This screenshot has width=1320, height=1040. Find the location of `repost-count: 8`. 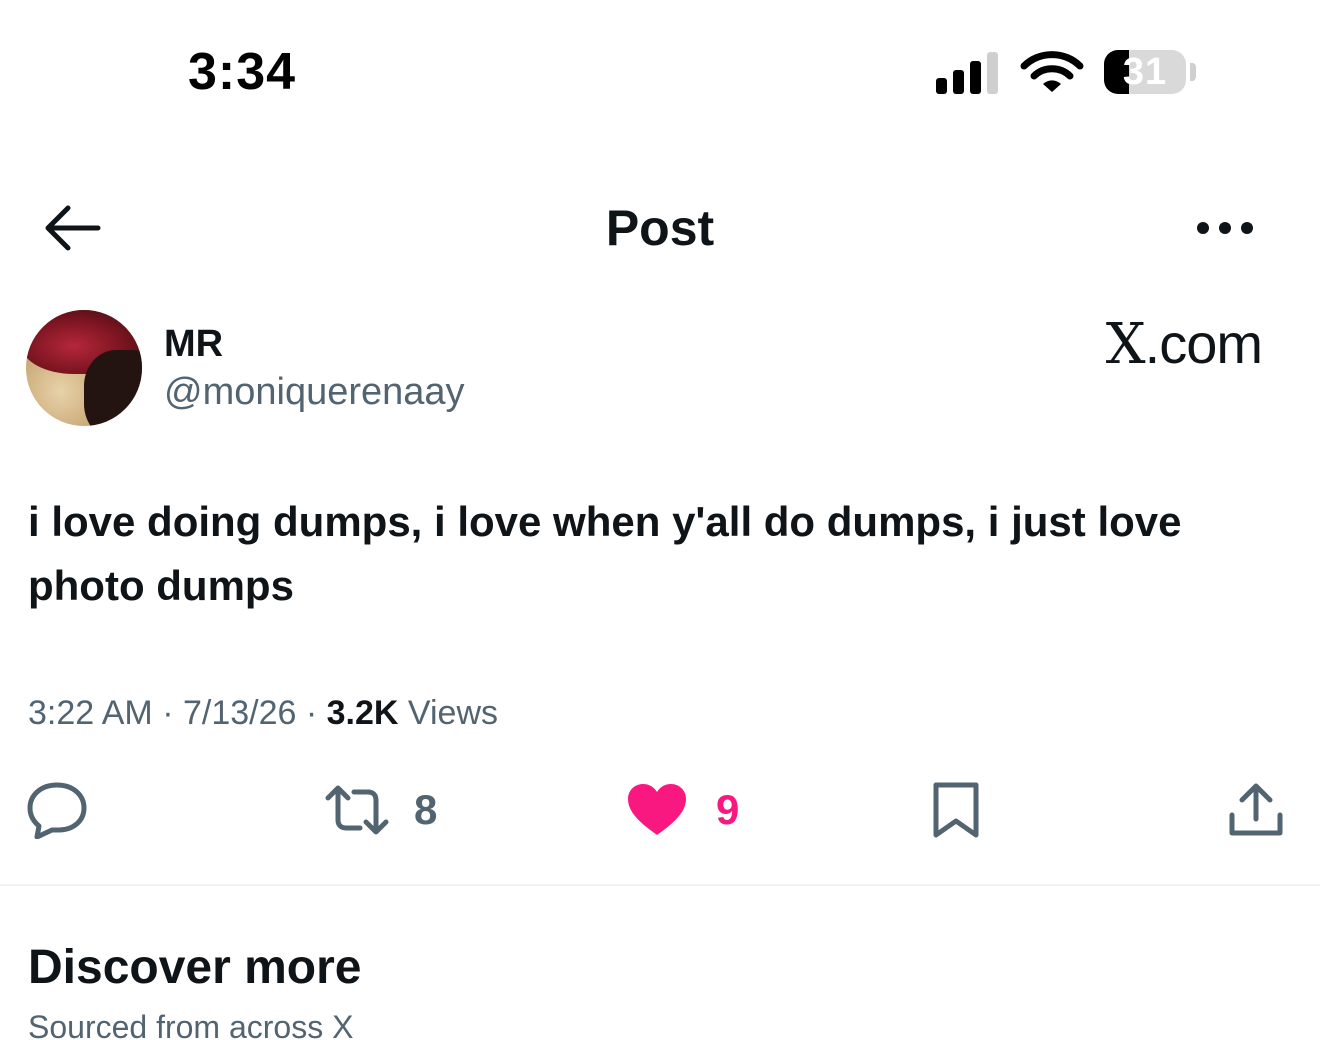

repost-count: 8 is located at coordinates (426, 809).